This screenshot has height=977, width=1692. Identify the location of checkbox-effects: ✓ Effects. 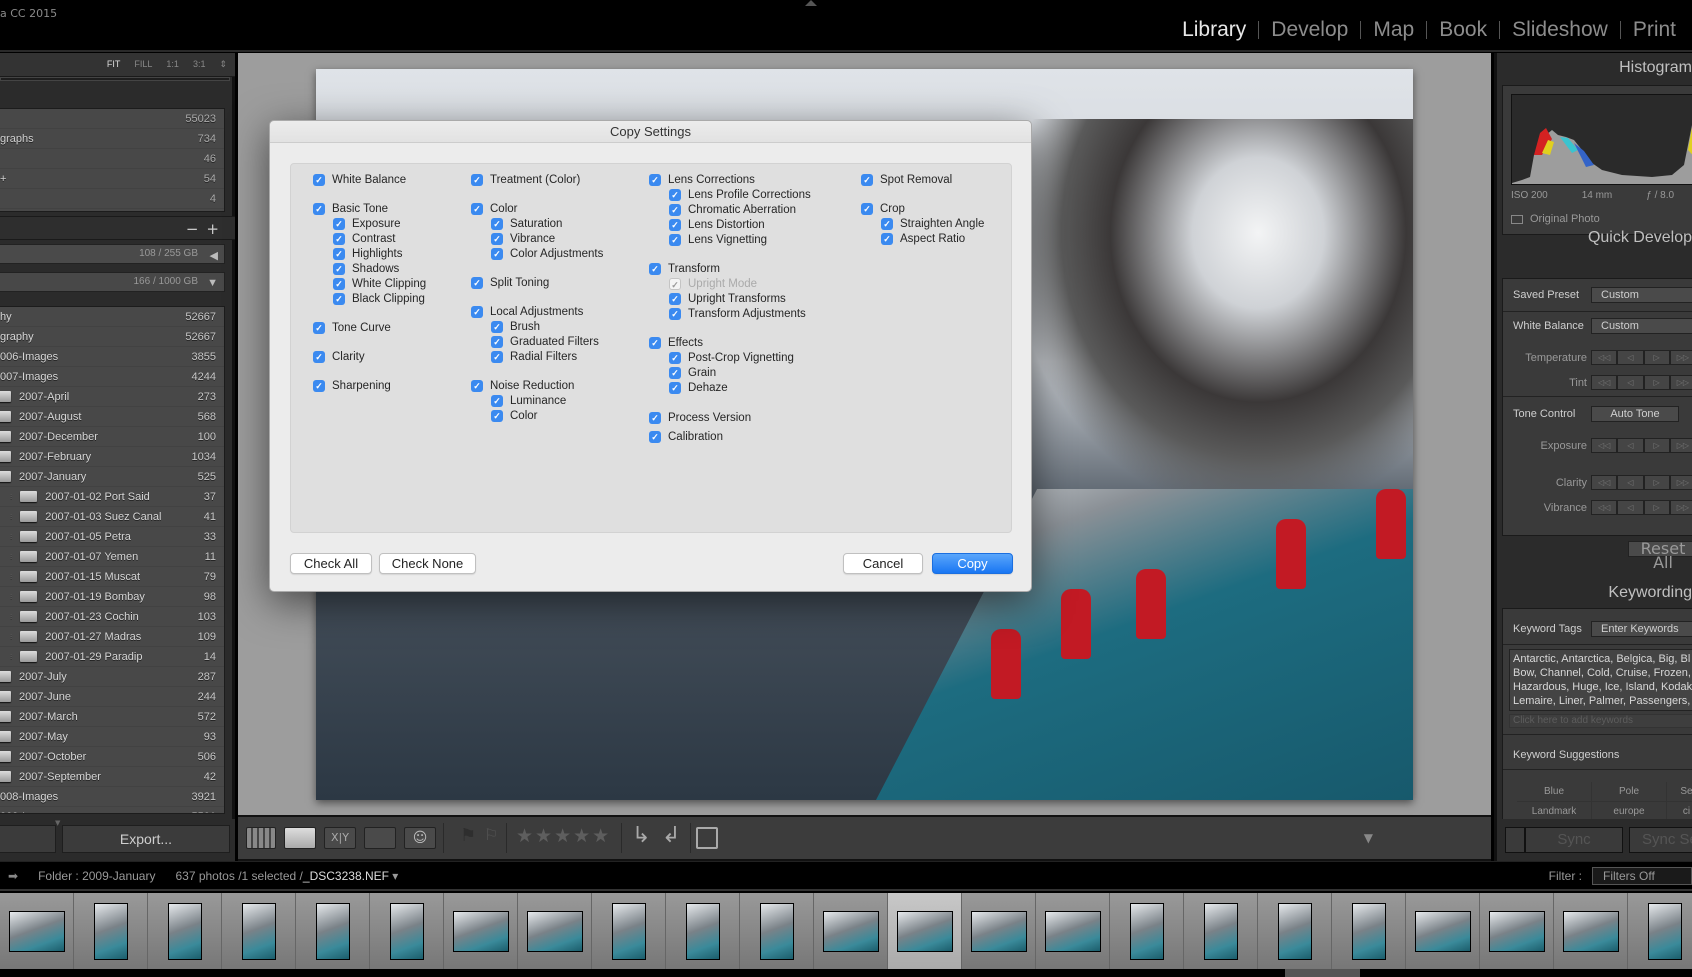
(676, 343).